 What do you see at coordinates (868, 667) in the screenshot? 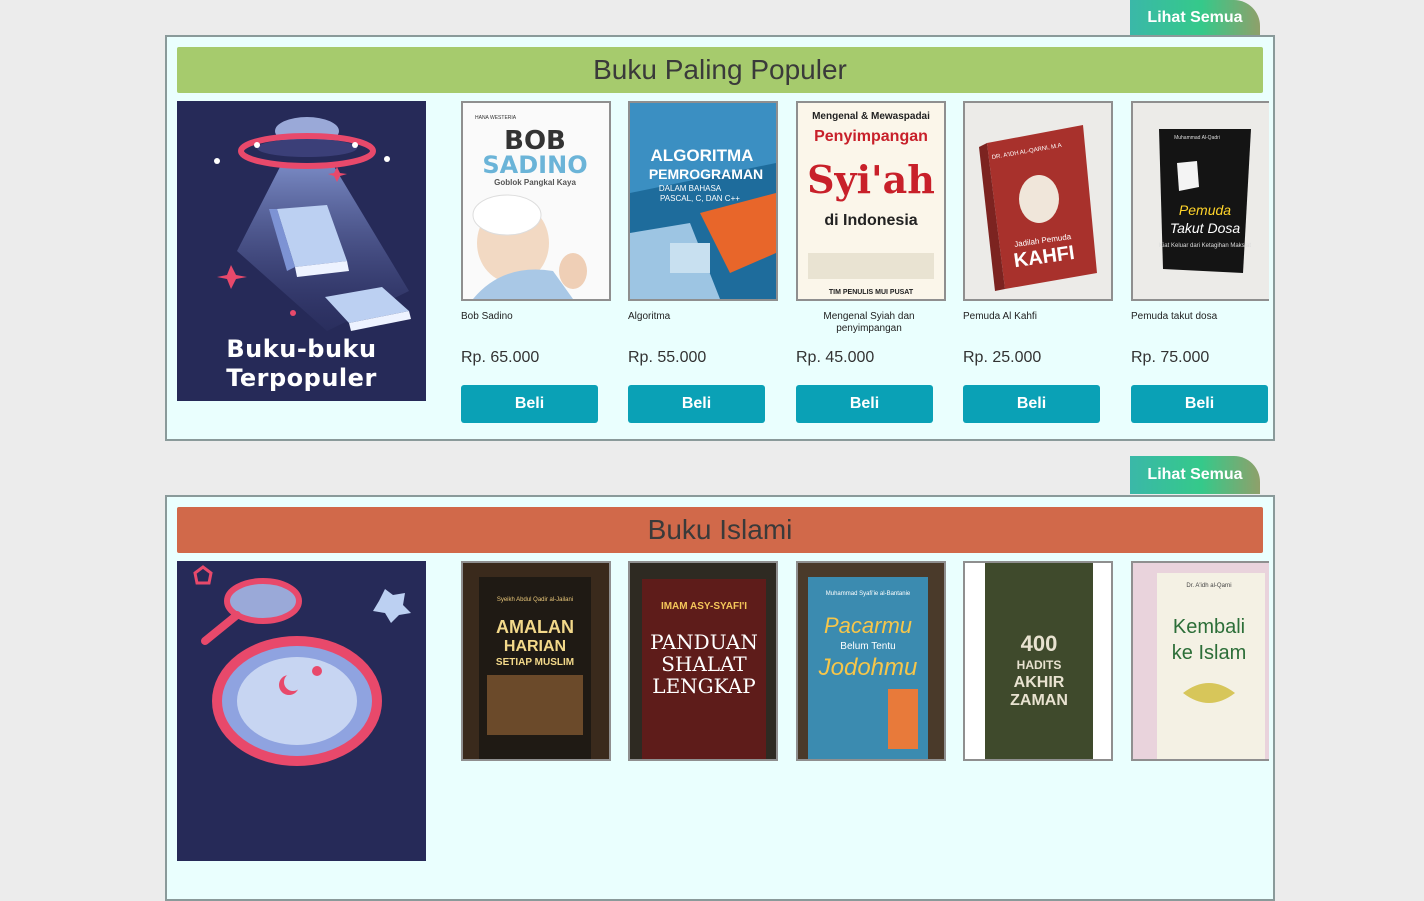
I see `svg-text: Jodohmu` at bounding box center [868, 667].